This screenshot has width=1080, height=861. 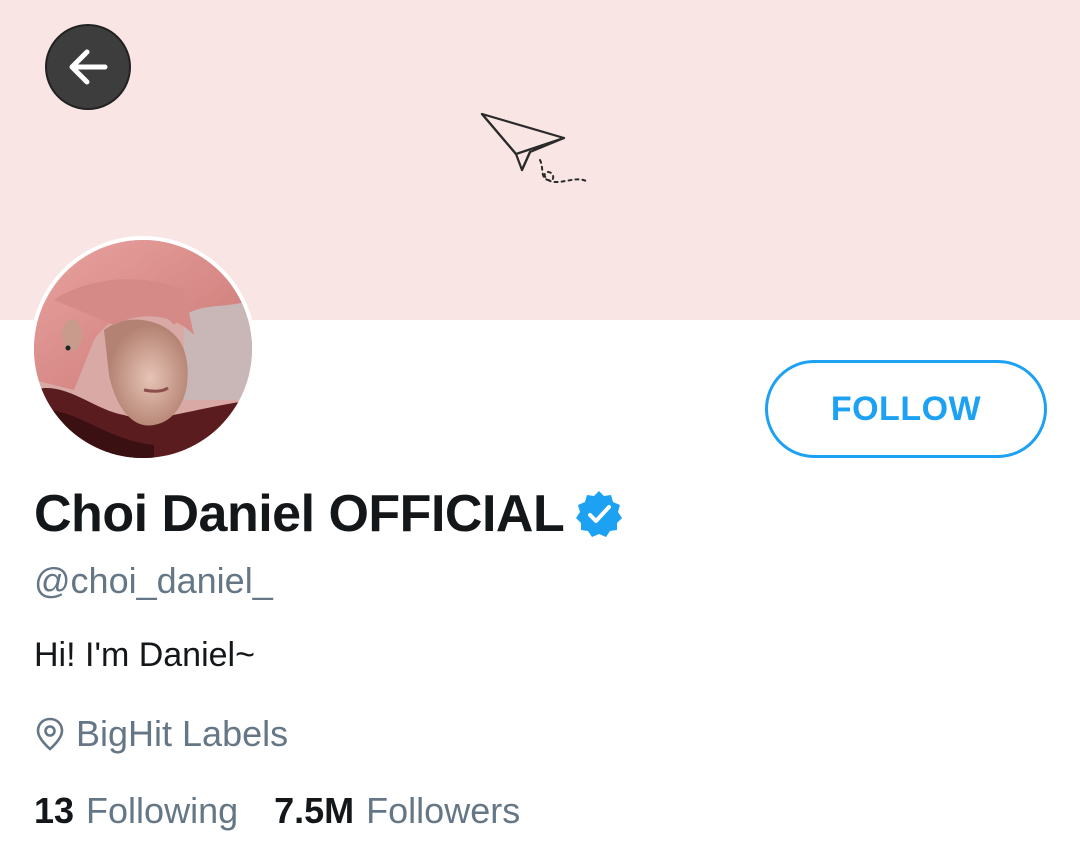 What do you see at coordinates (299, 514) in the screenshot?
I see `display-name: Choi Daniel OFFICIAL` at bounding box center [299, 514].